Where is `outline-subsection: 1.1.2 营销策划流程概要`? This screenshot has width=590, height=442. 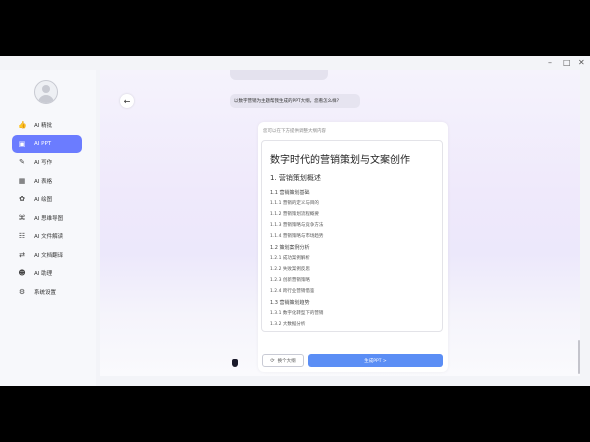 outline-subsection: 1.1.2 营销策划流程概要 is located at coordinates (294, 214).